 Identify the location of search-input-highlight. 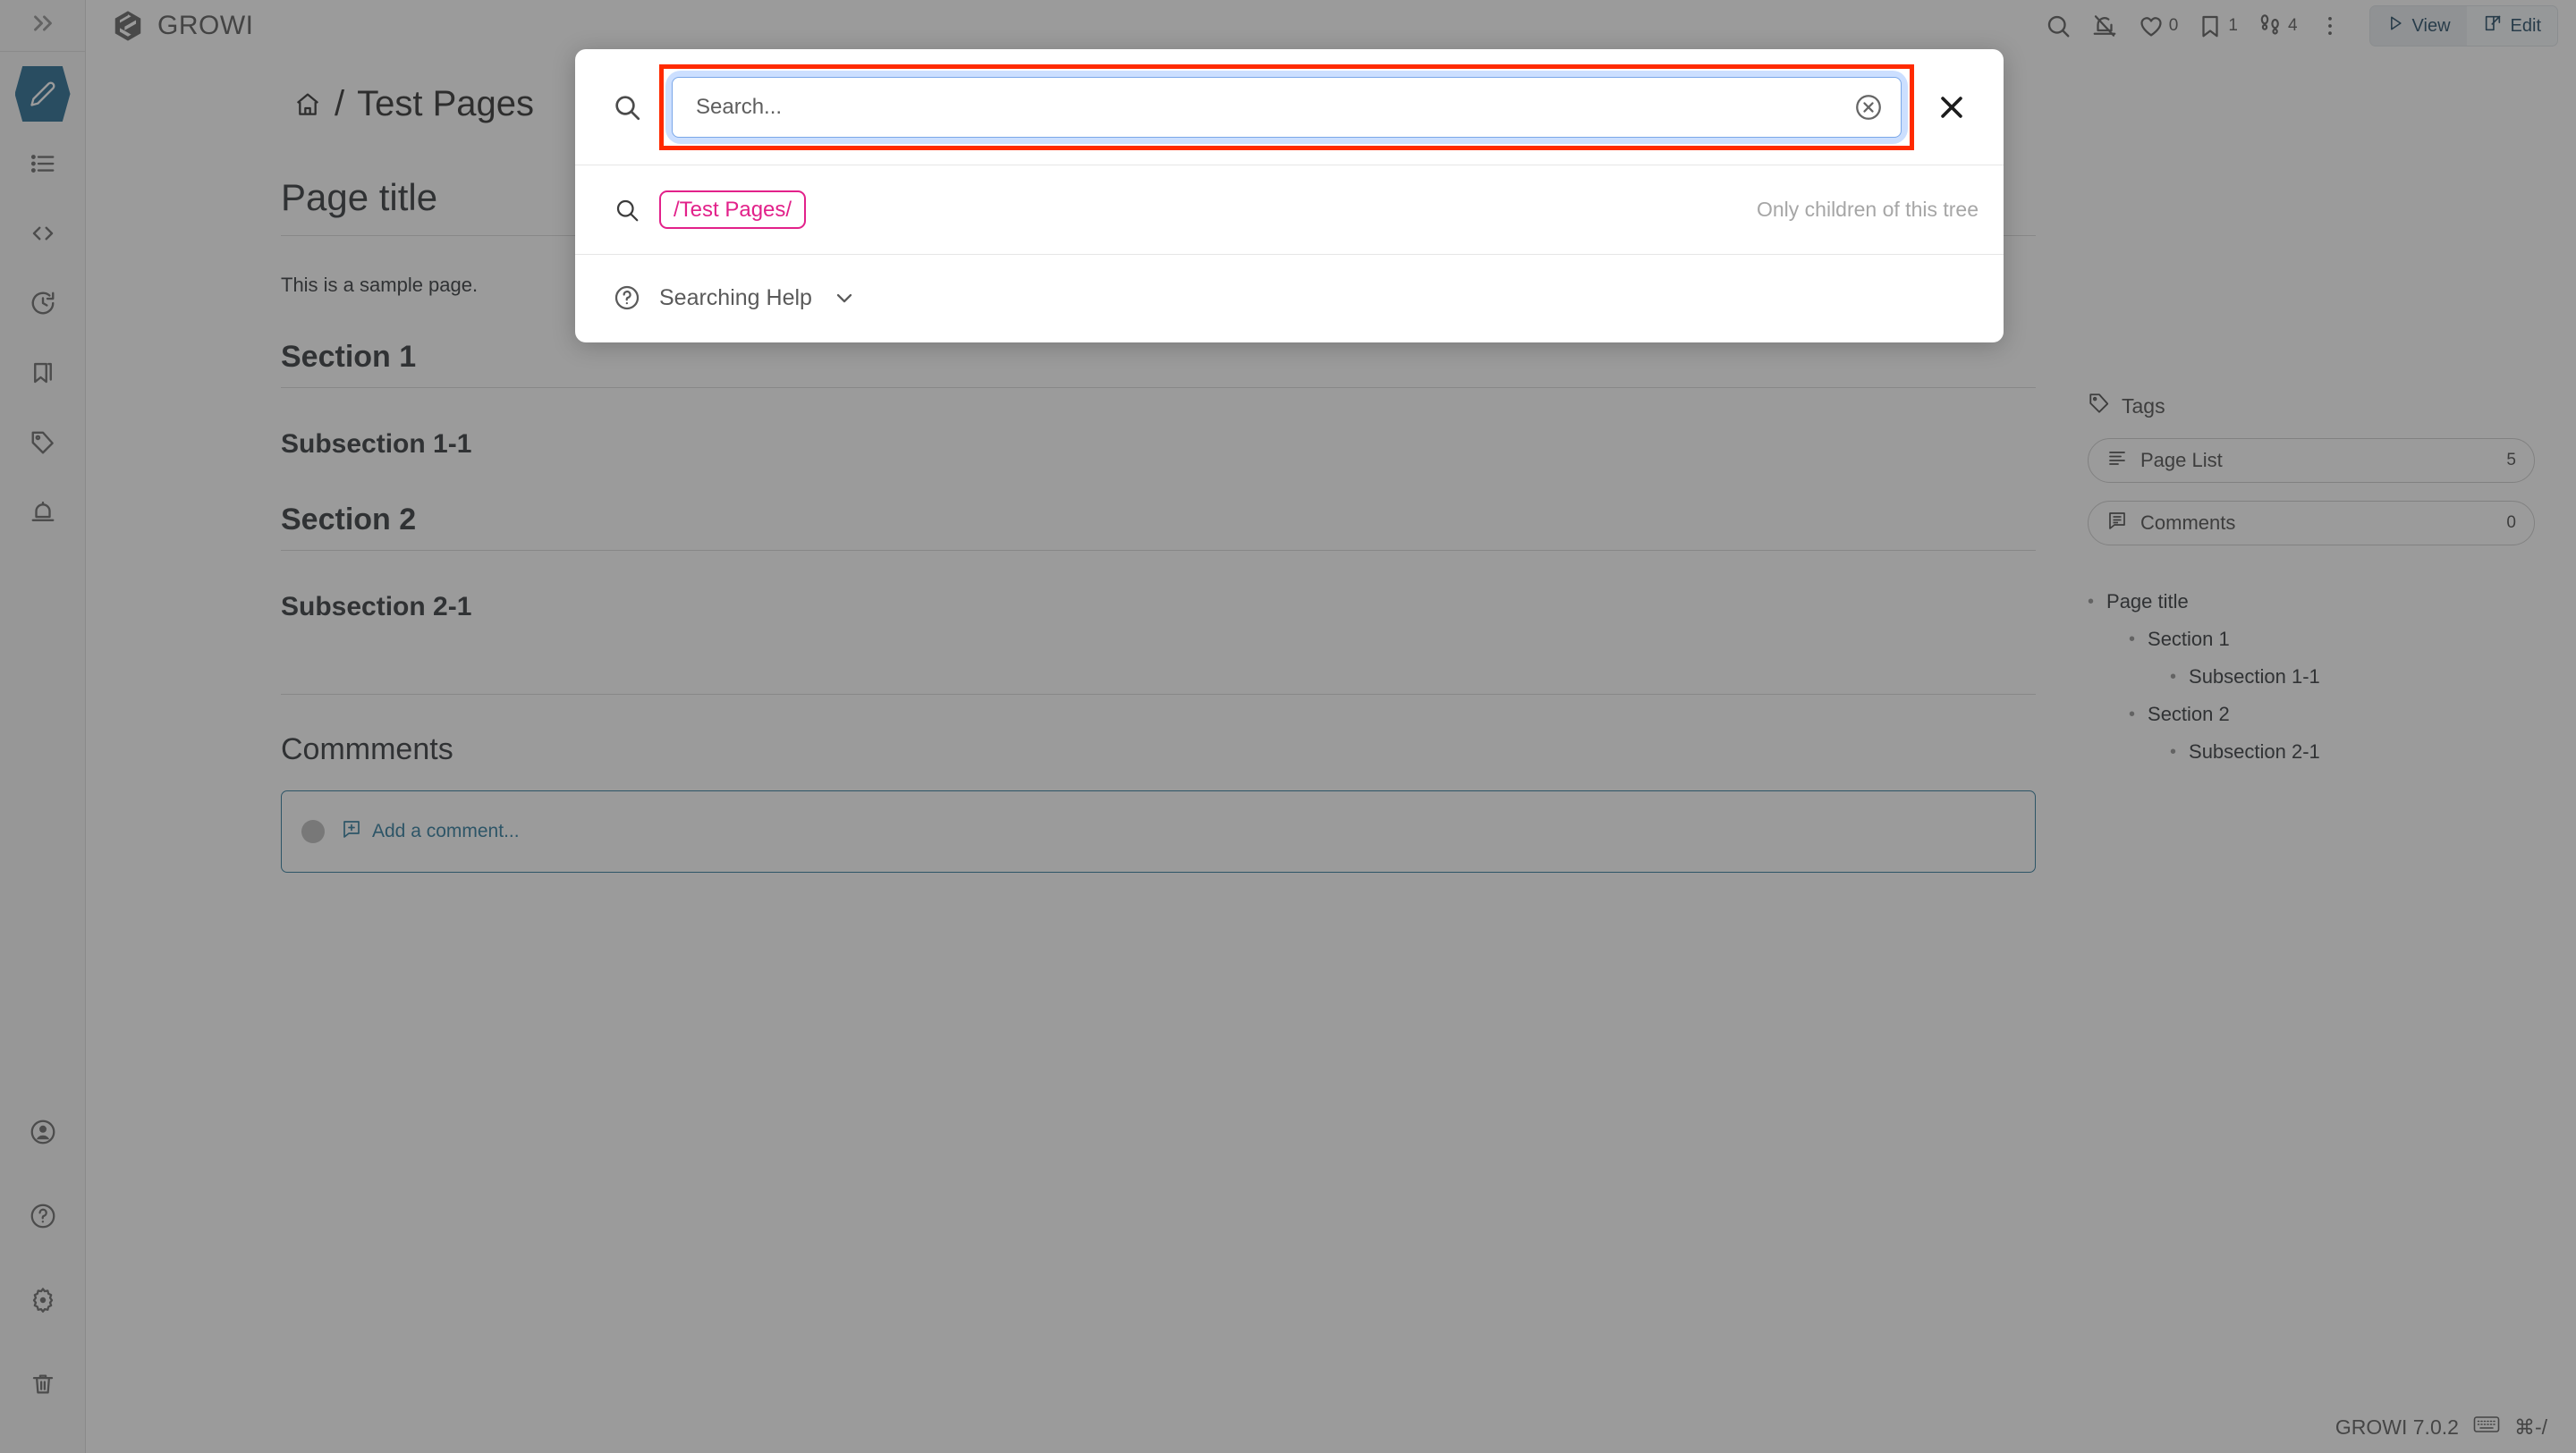
(1286, 107).